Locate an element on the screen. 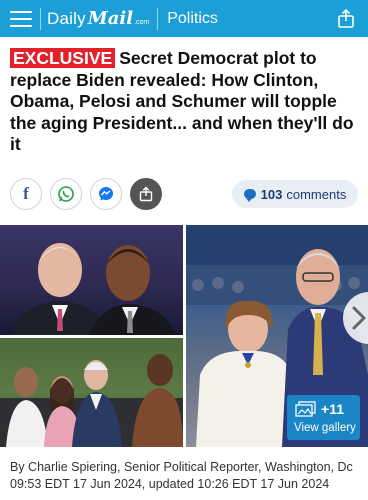 This screenshot has height=500, width=368. comments-count: 103 is located at coordinates (271, 194).